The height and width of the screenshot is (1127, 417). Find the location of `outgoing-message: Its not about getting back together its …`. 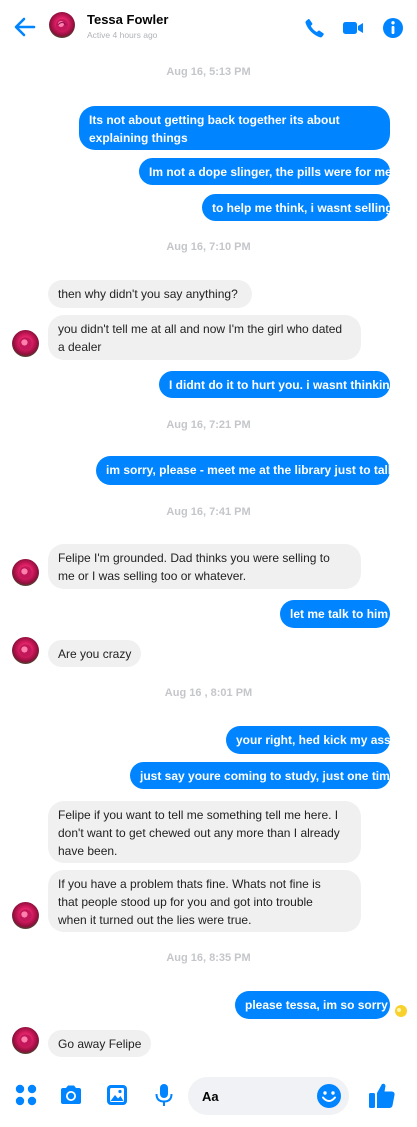

outgoing-message: Its not about getting back together its … is located at coordinates (234, 128).